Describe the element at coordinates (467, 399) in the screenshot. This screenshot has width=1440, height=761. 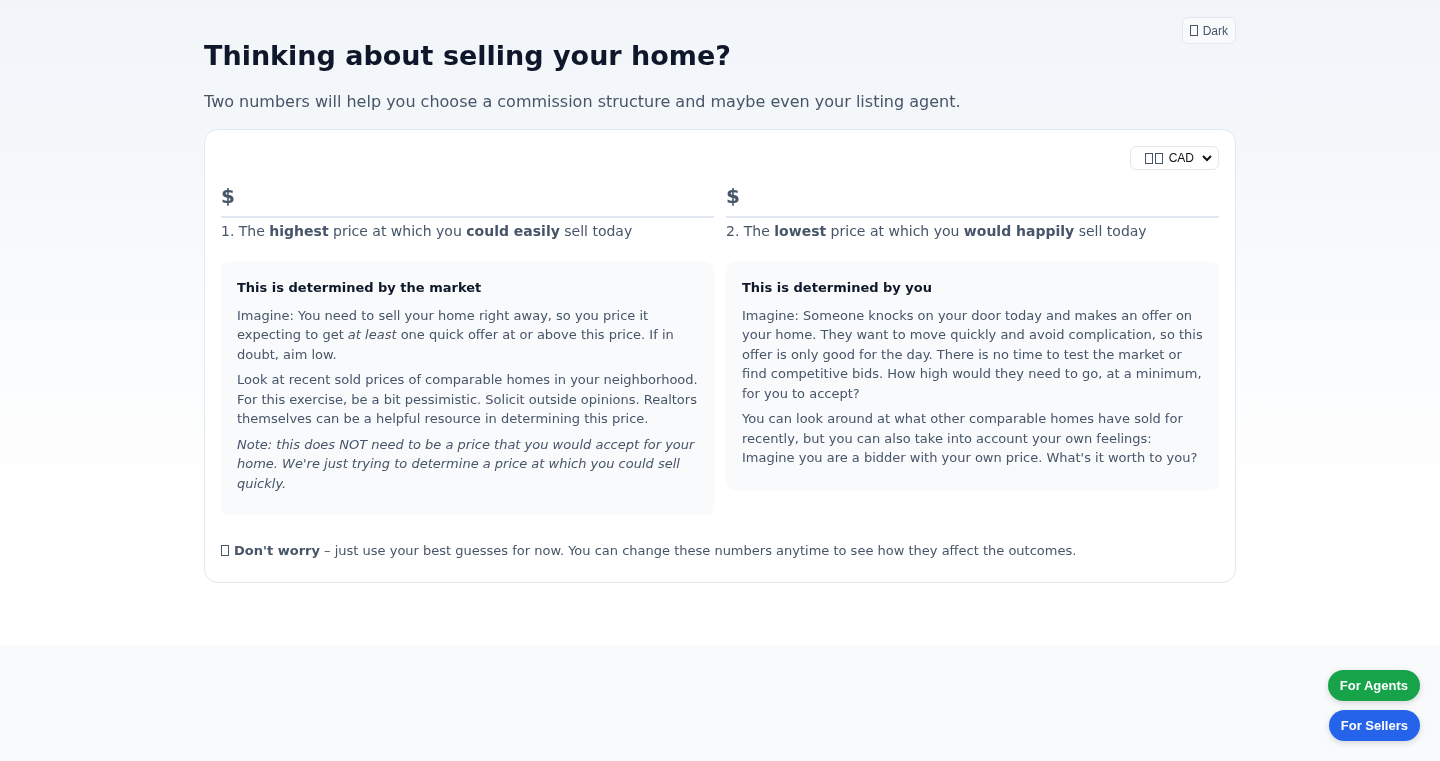
I see `info-paragraph: Look at recent sold prices of comparable homes in your neighborhood. For this exercise, be a bit pessimistic. Solicit outside opinions. Realtors themselves can be a helpful resource in determining this price.` at that location.